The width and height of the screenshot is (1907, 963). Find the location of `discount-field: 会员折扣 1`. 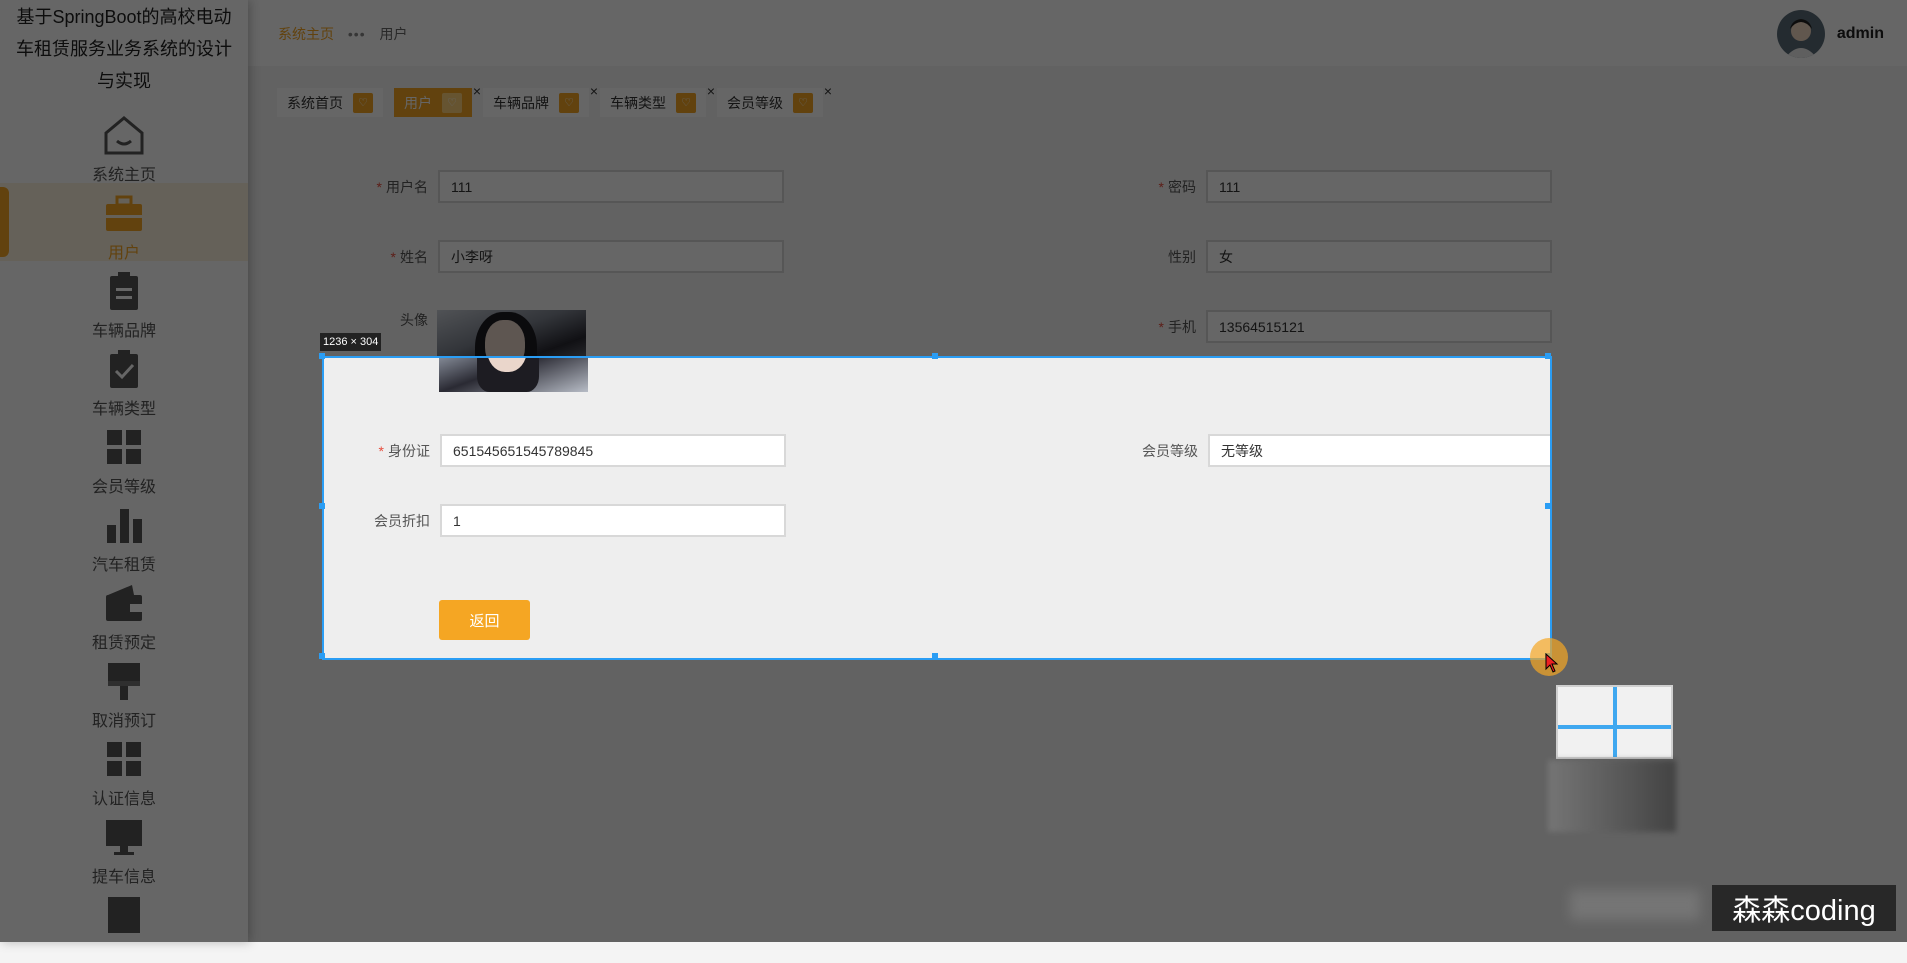

discount-field: 会员折扣 1 is located at coordinates (555, 520).